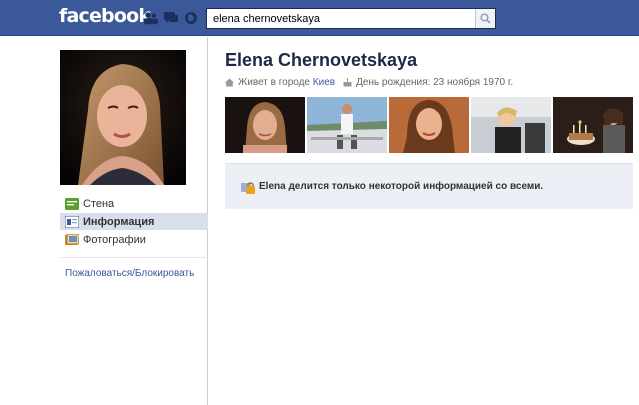 The width and height of the screenshot is (639, 405). What do you see at coordinates (72, 239) in the screenshot?
I see `photos-icon` at bounding box center [72, 239].